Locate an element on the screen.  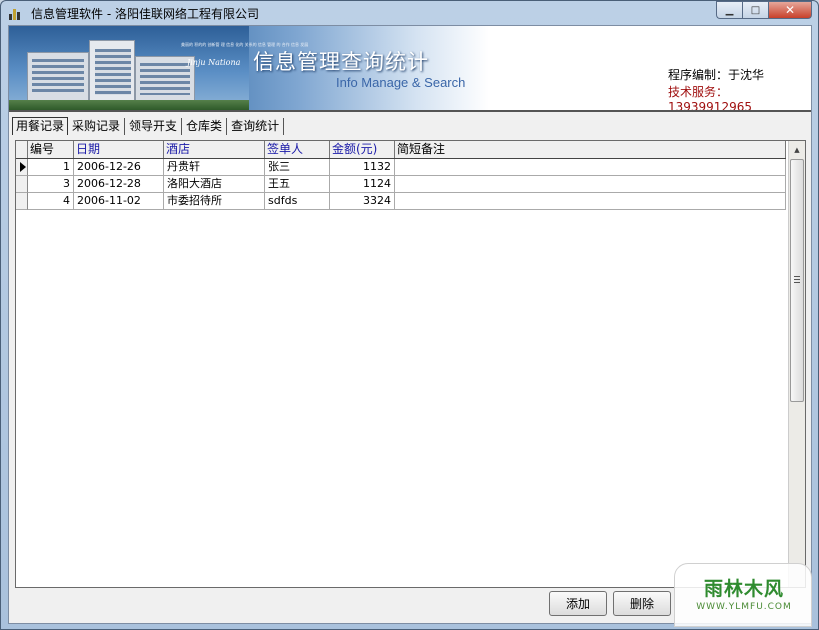
delete-button: 删除 is located at coordinates (642, 603).